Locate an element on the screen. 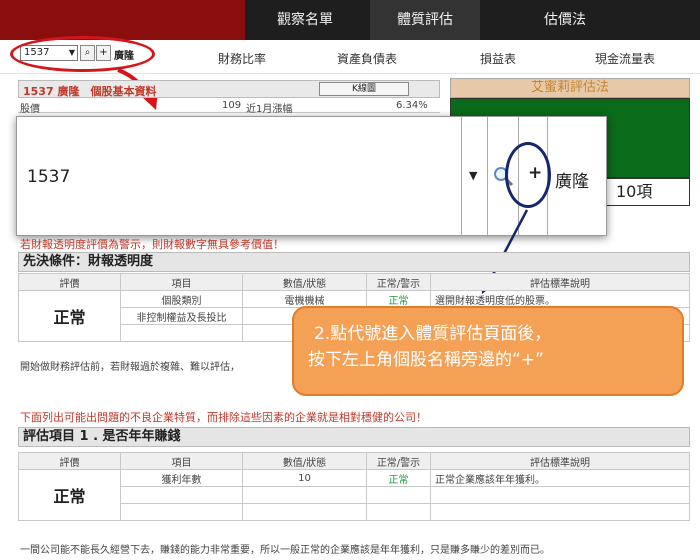 The width and height of the screenshot is (700, 560). emily-panel-title: 艾蜜莉評估法 is located at coordinates (570, 88).